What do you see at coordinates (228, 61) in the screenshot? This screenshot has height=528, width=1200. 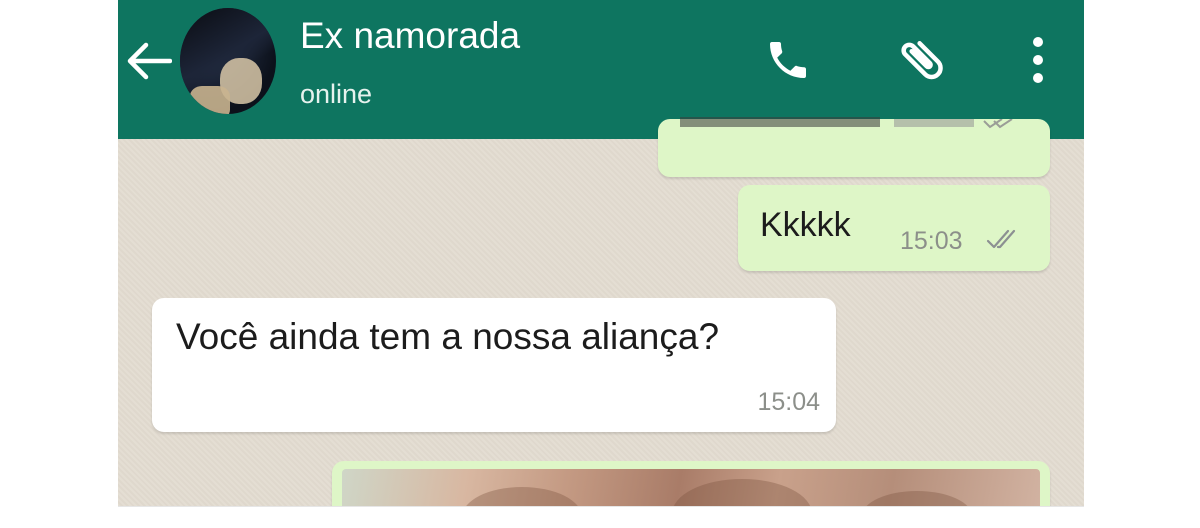 I see `avatar` at bounding box center [228, 61].